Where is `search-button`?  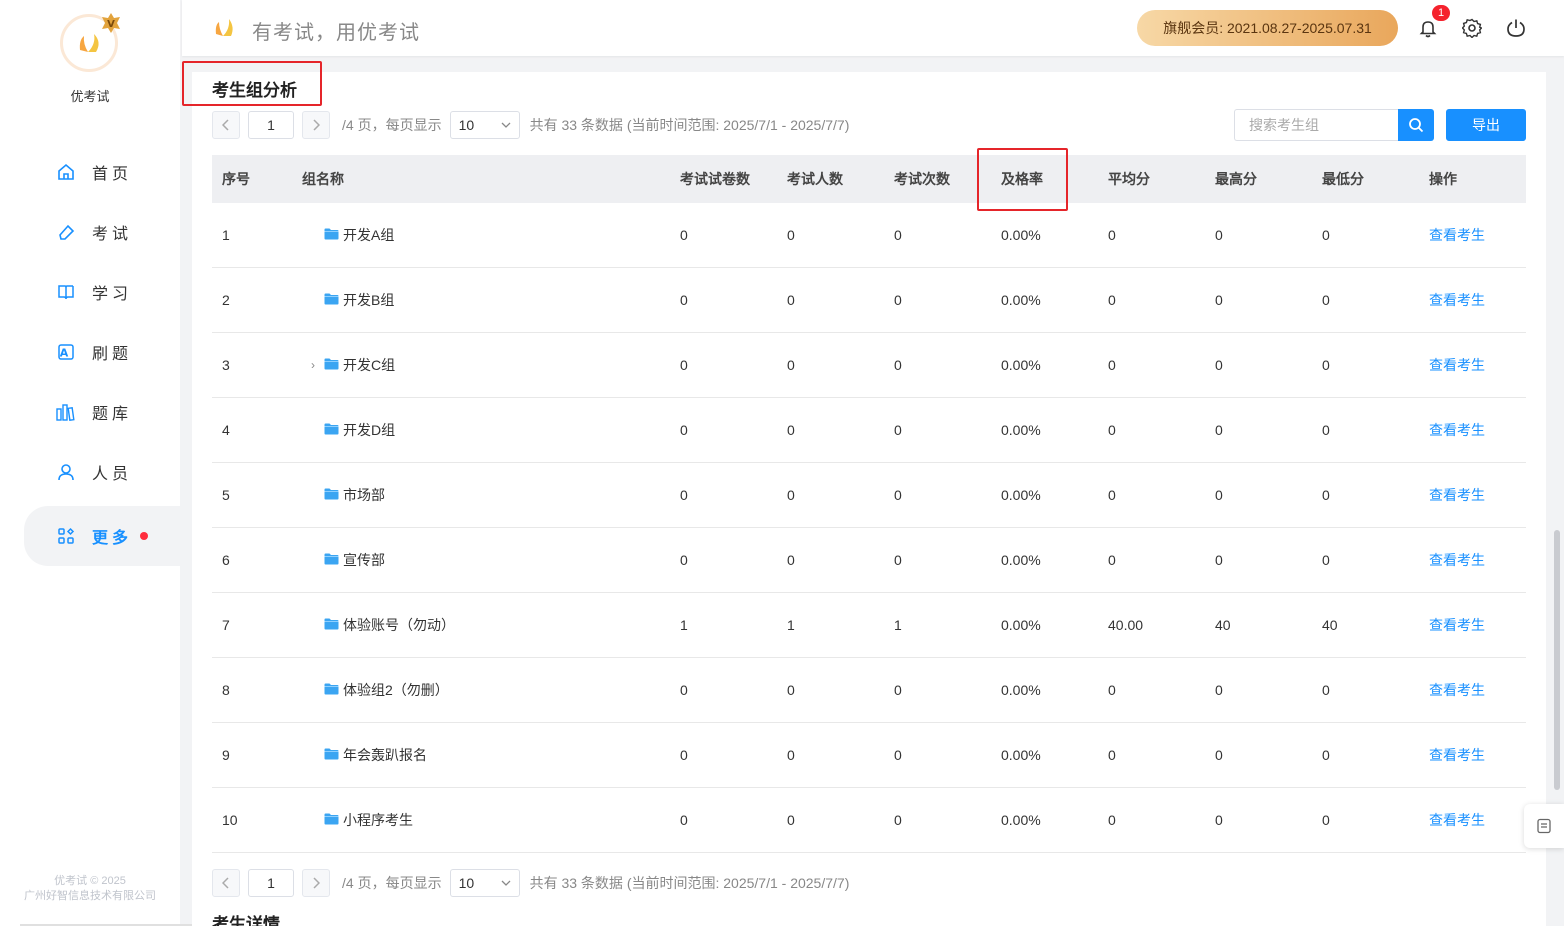 search-button is located at coordinates (1416, 125).